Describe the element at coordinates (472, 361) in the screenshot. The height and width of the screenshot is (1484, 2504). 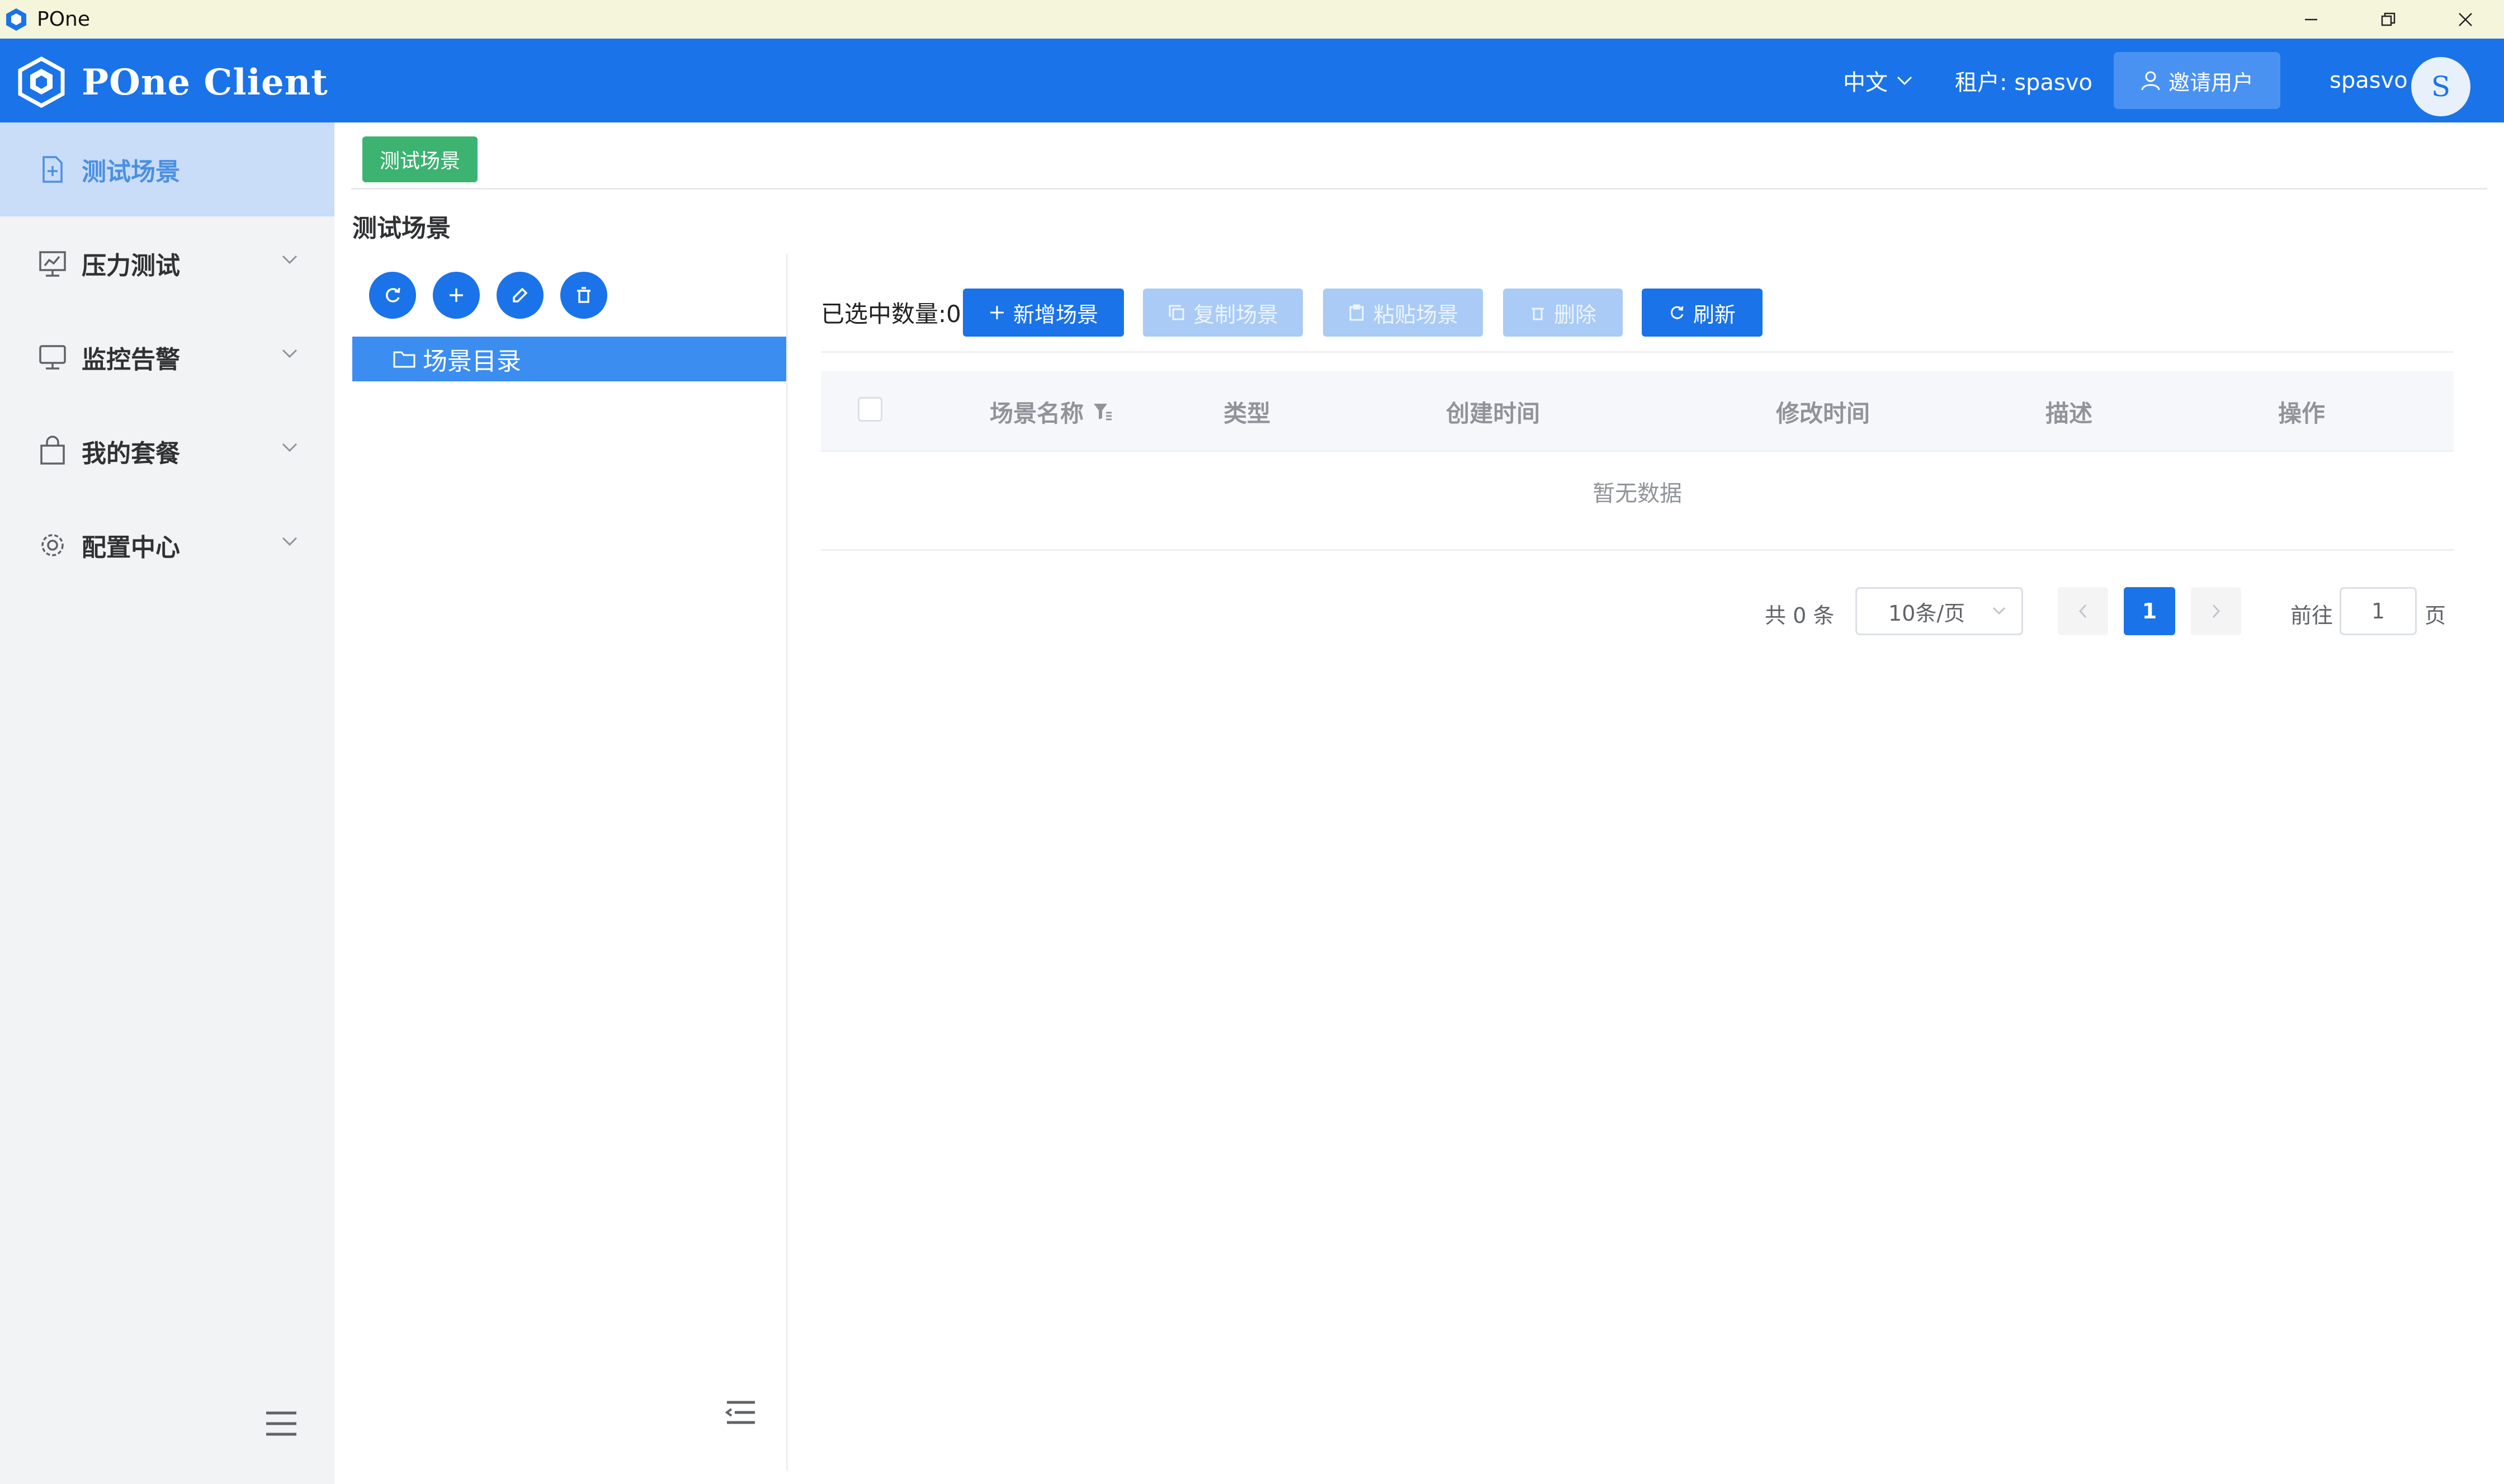
I see `tree-node-label: 场景目录` at that location.